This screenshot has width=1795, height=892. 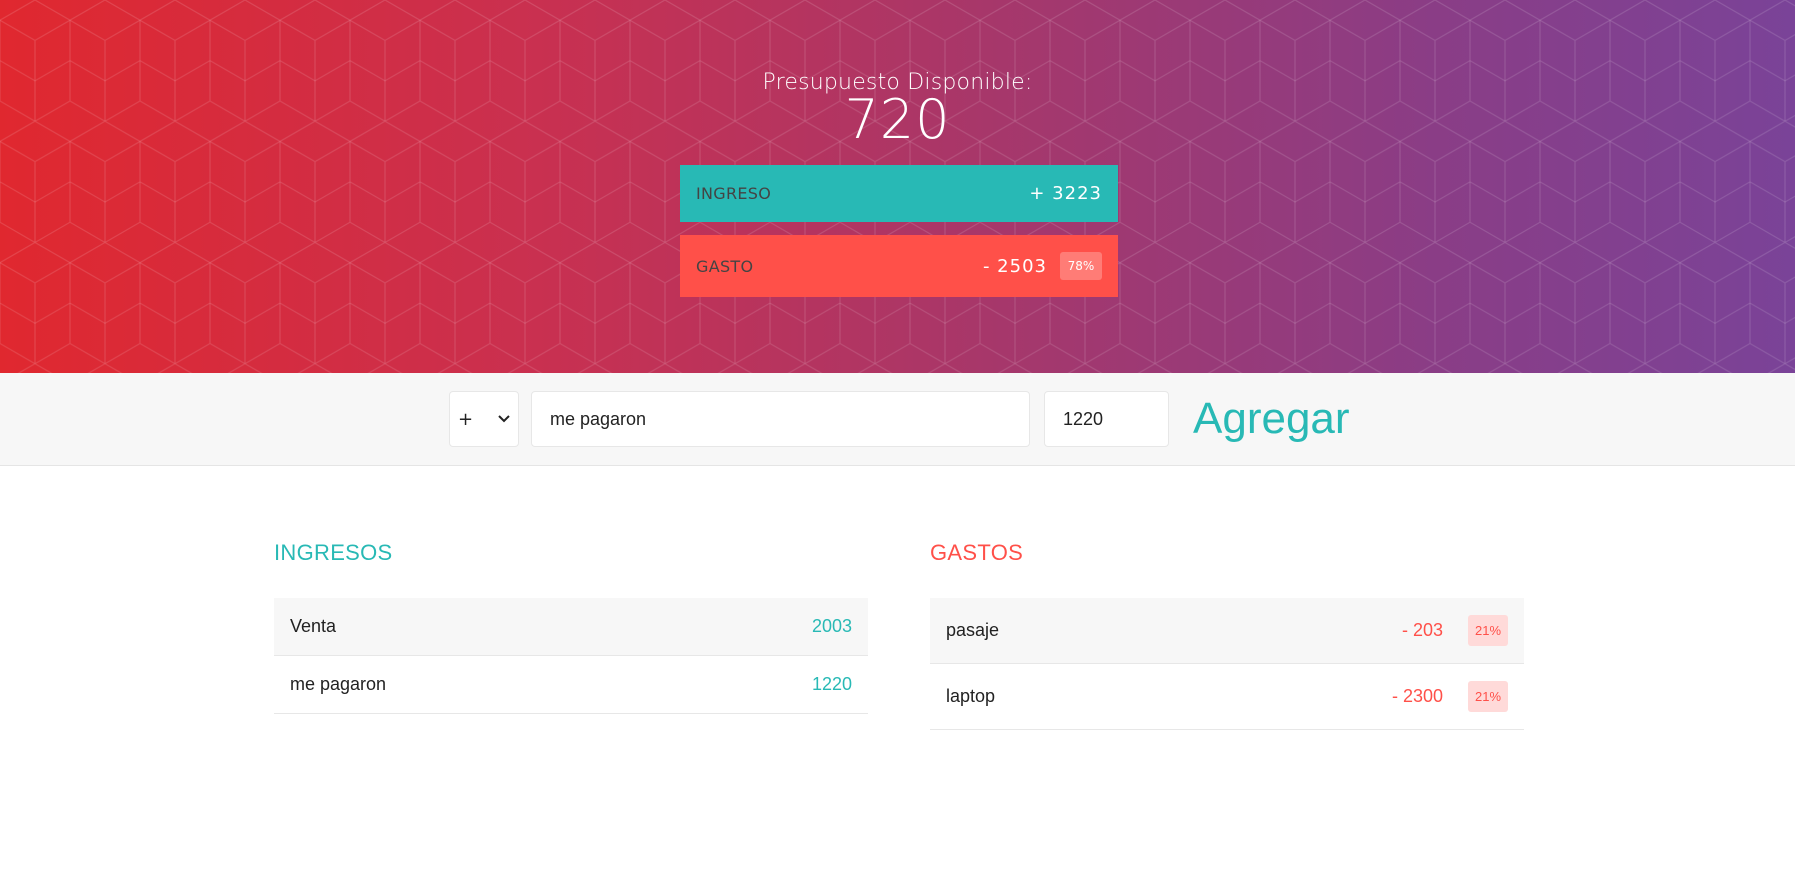 What do you see at coordinates (780, 419) in the screenshot?
I see `description-input: me pagaron` at bounding box center [780, 419].